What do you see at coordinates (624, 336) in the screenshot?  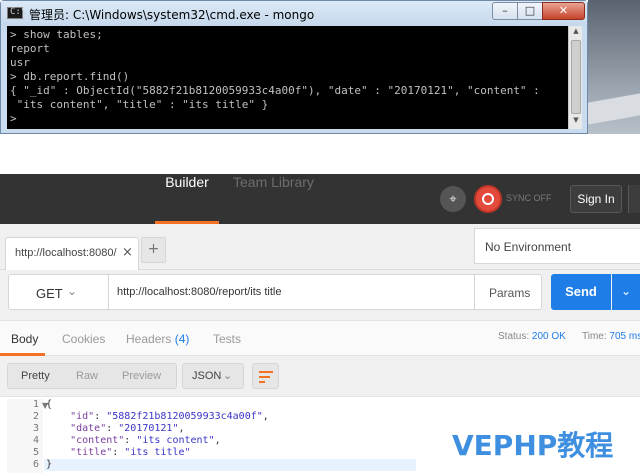 I see `time-value: 705 ms` at bounding box center [624, 336].